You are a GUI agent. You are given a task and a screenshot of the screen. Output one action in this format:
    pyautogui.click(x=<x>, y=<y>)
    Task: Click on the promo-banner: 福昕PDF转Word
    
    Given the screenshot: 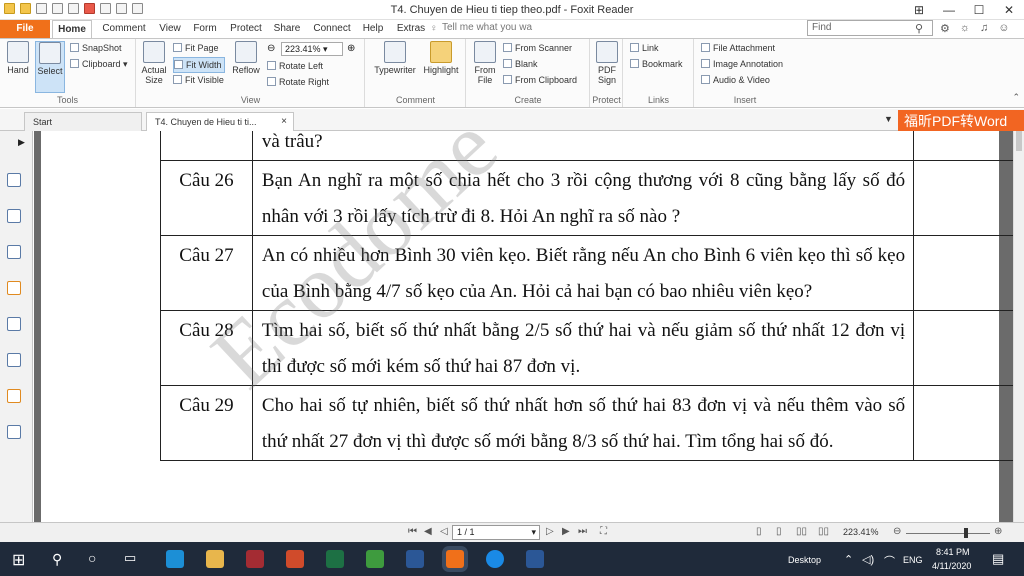 What is the action you would take?
    pyautogui.click(x=961, y=121)
    